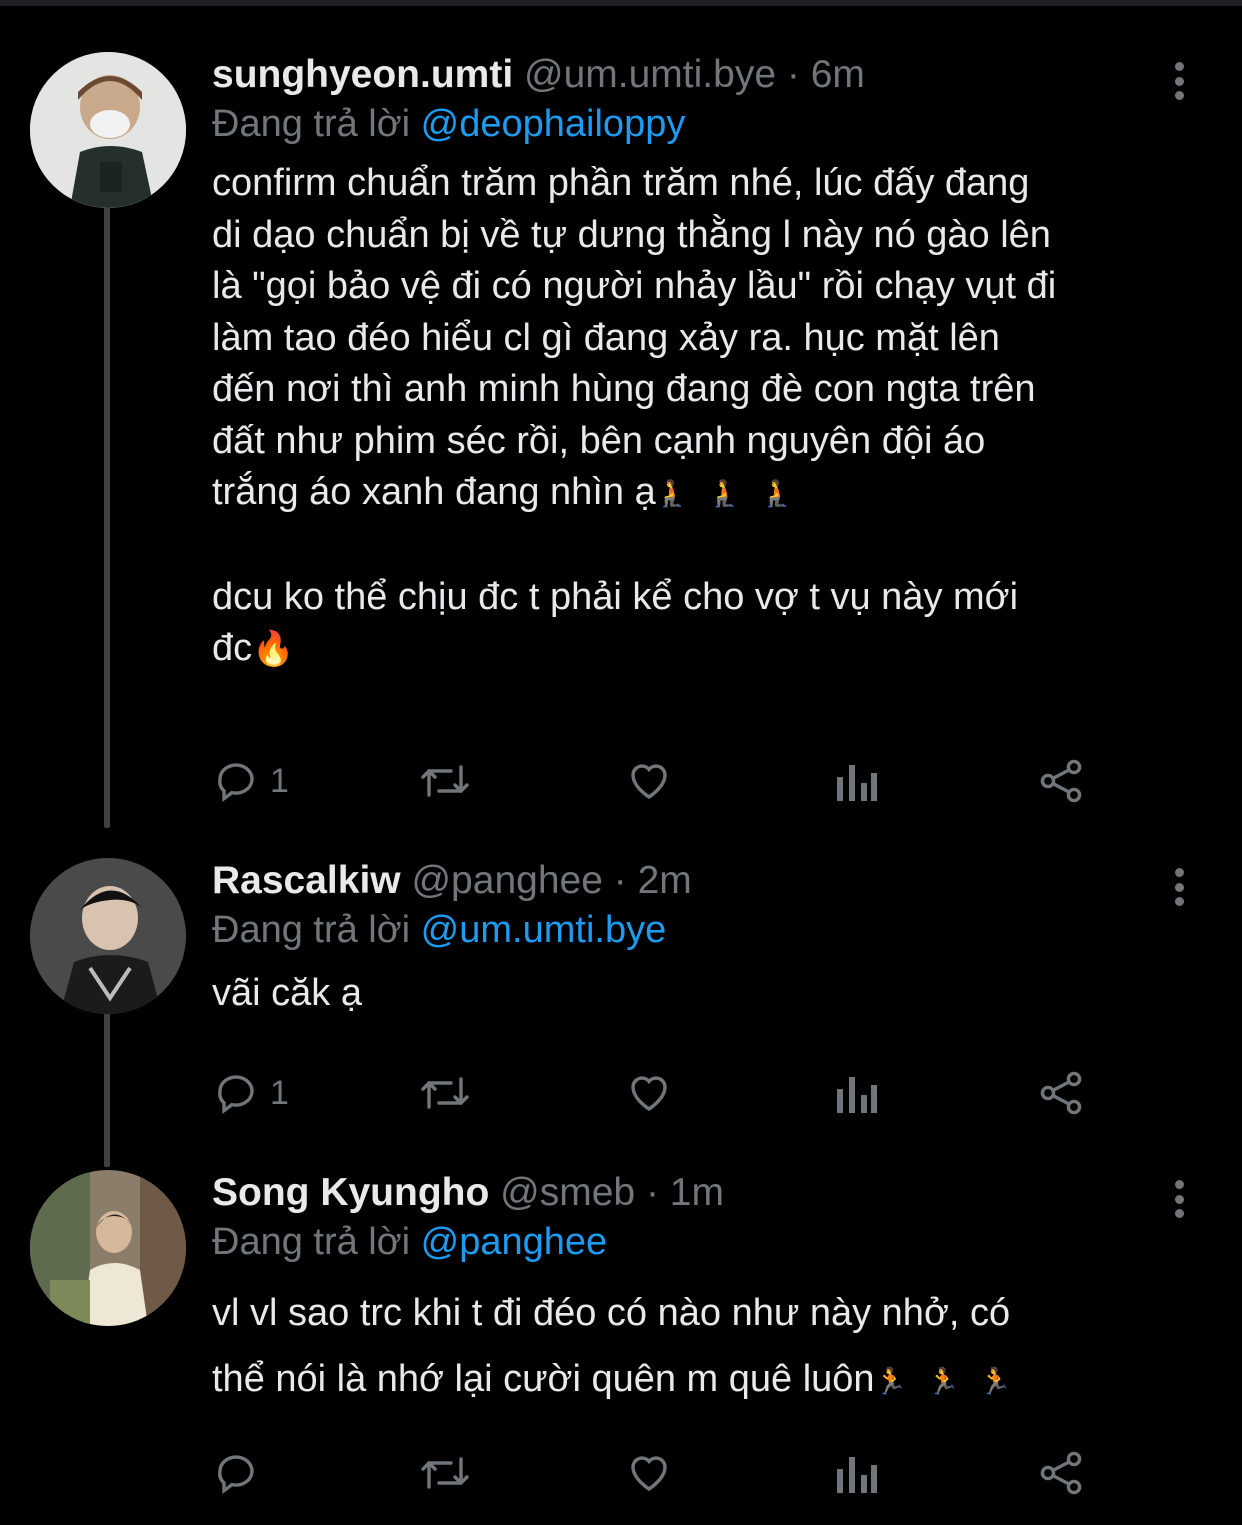  I want to click on tweet-paragraph: vãi căk ạ, so click(287, 993).